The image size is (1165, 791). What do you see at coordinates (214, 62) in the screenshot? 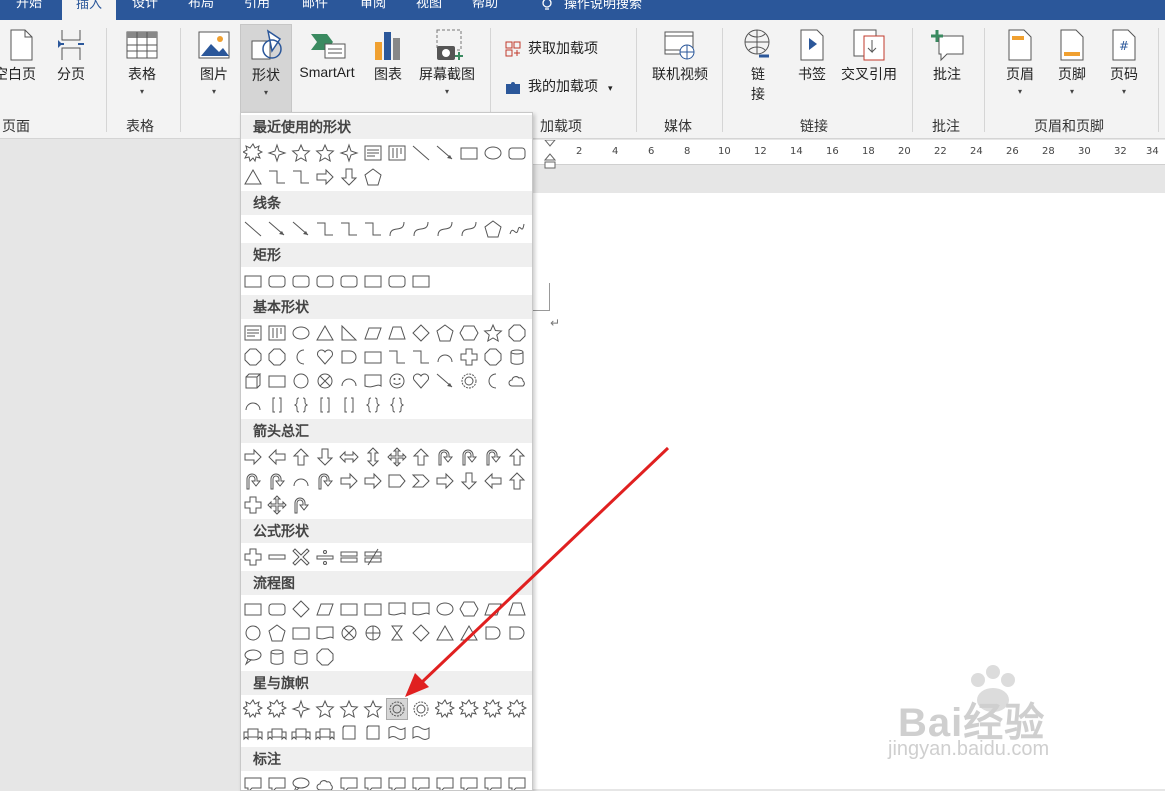
I see `picture-button: 图片 ▾` at bounding box center [214, 62].